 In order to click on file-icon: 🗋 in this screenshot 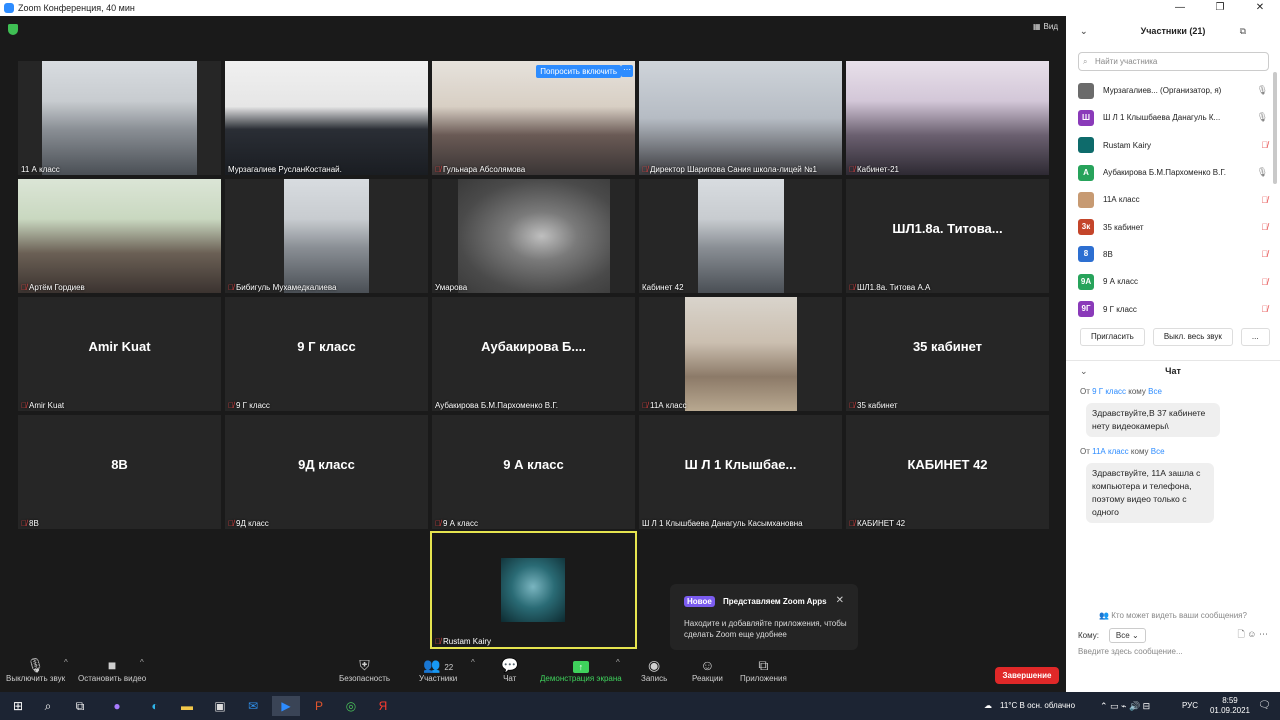, I will do `click(1241, 634)`.